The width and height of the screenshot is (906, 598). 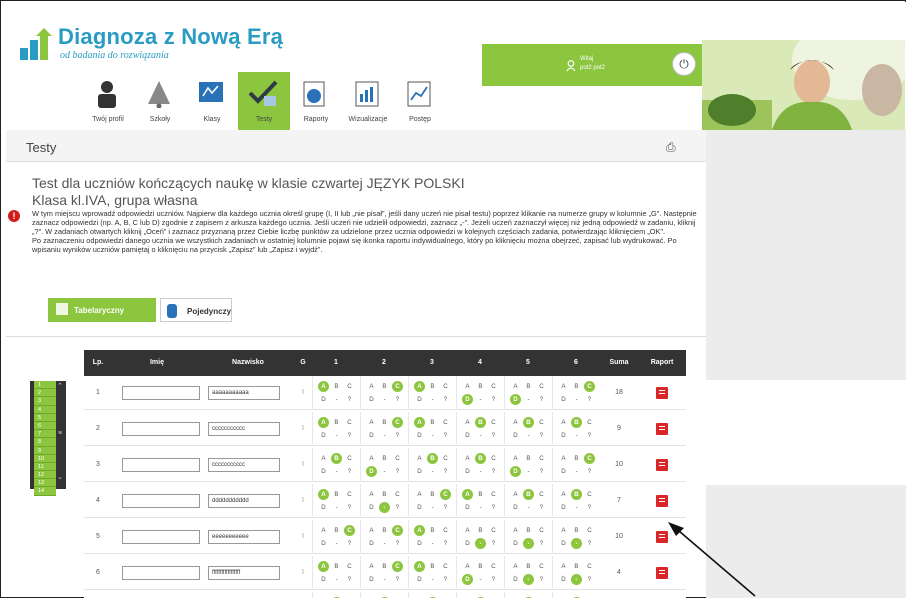 I want to click on logout-power-icon: ⏻, so click(x=684, y=64).